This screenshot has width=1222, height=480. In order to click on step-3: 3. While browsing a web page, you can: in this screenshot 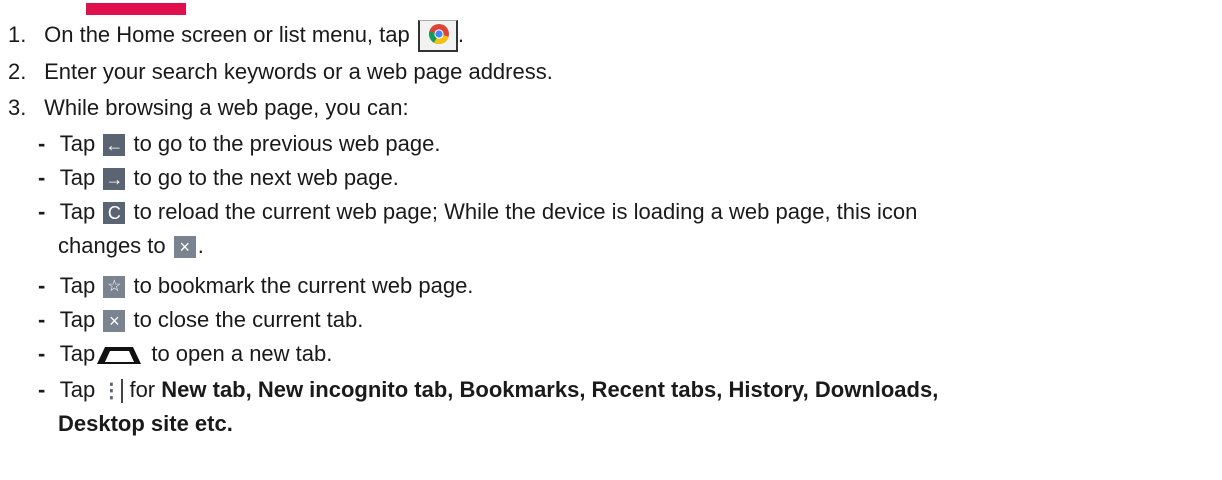, I will do `click(208, 108)`.